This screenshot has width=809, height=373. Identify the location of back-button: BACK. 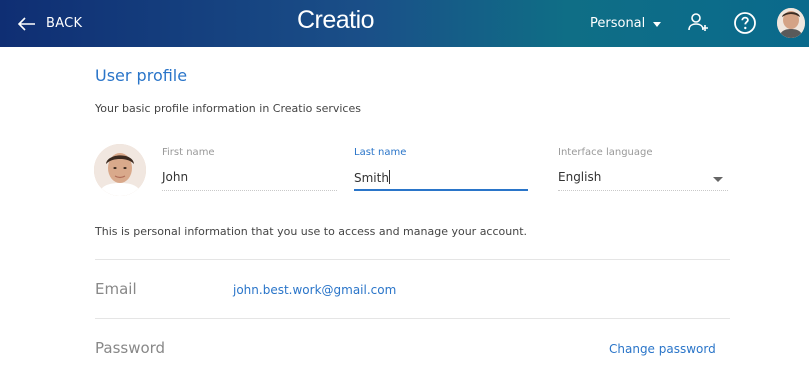
(50, 23).